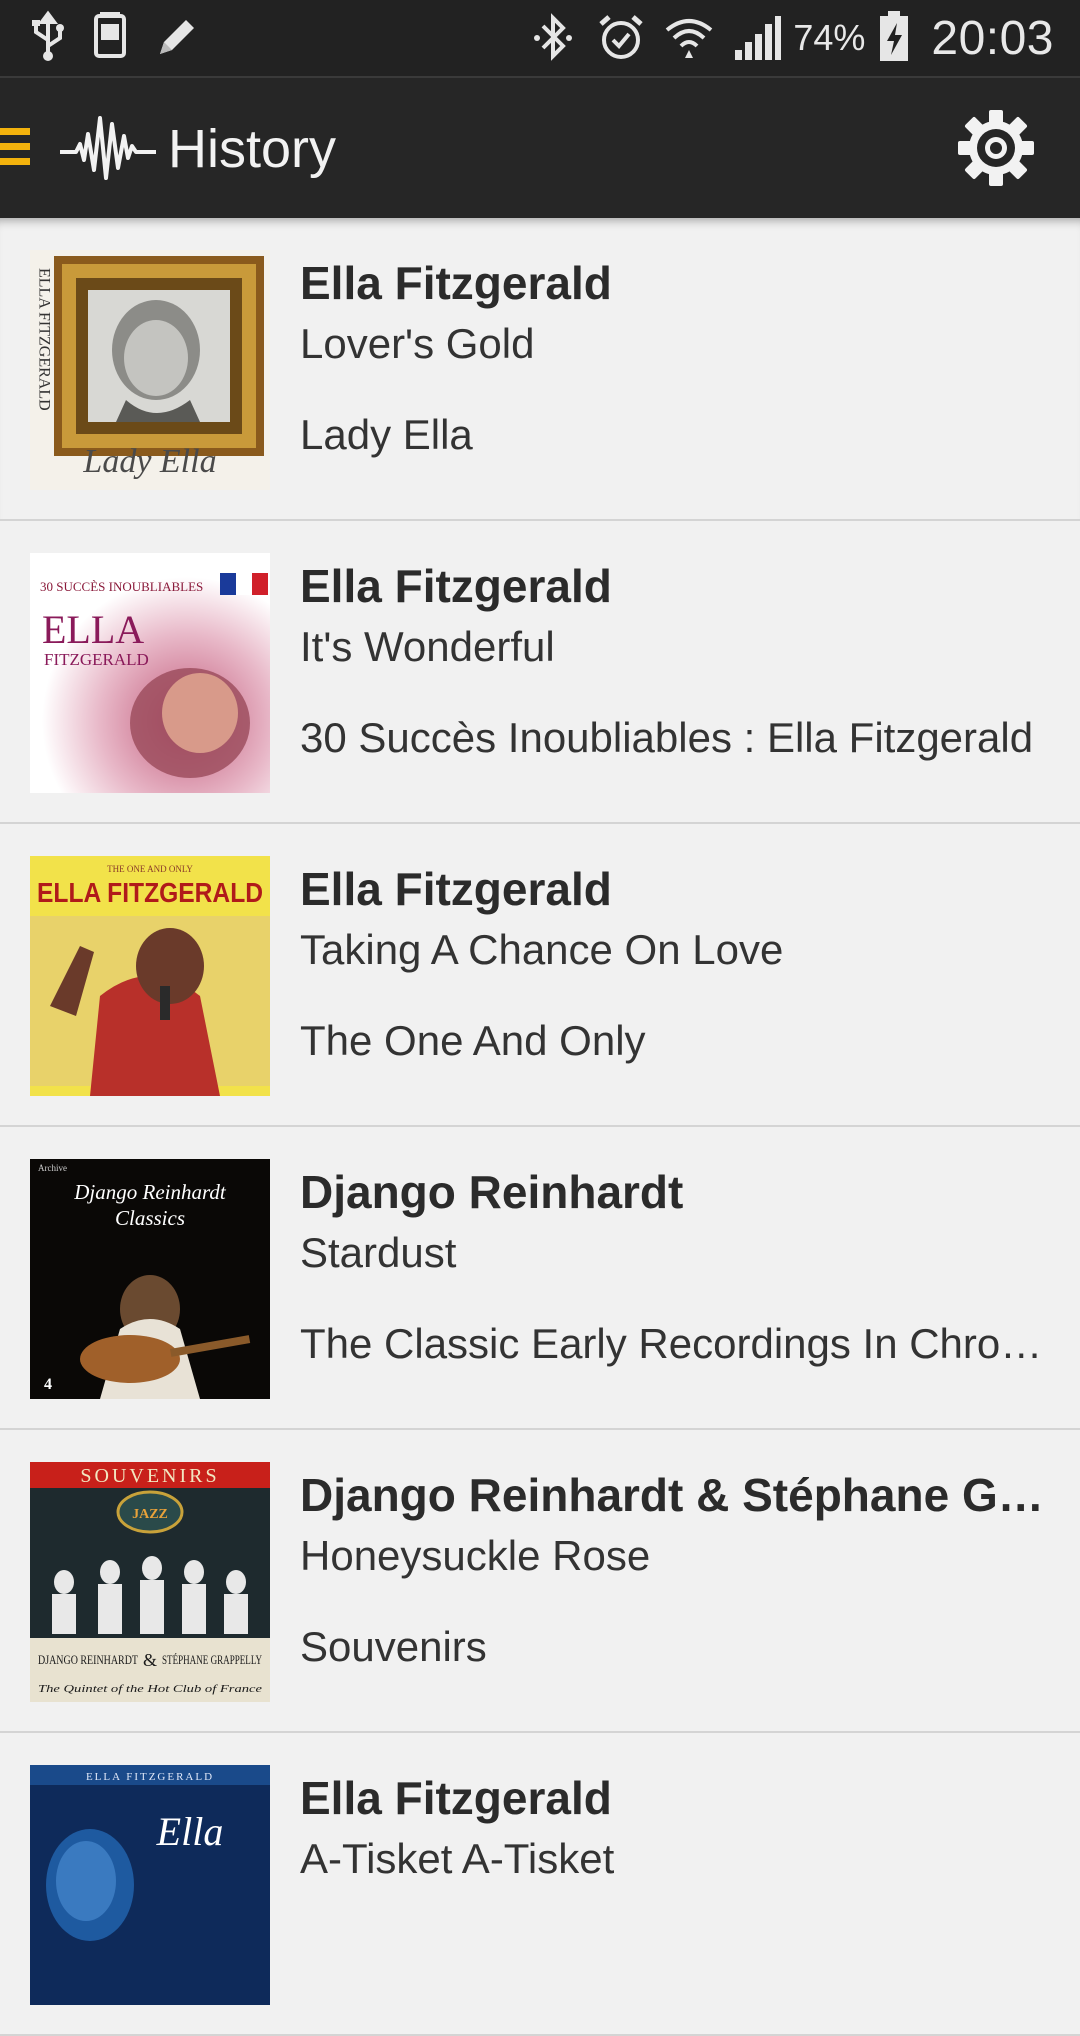 The width and height of the screenshot is (1080, 2036). Describe the element at coordinates (492, 1192) in the screenshot. I see `artist-name: Django Reinhardt` at that location.